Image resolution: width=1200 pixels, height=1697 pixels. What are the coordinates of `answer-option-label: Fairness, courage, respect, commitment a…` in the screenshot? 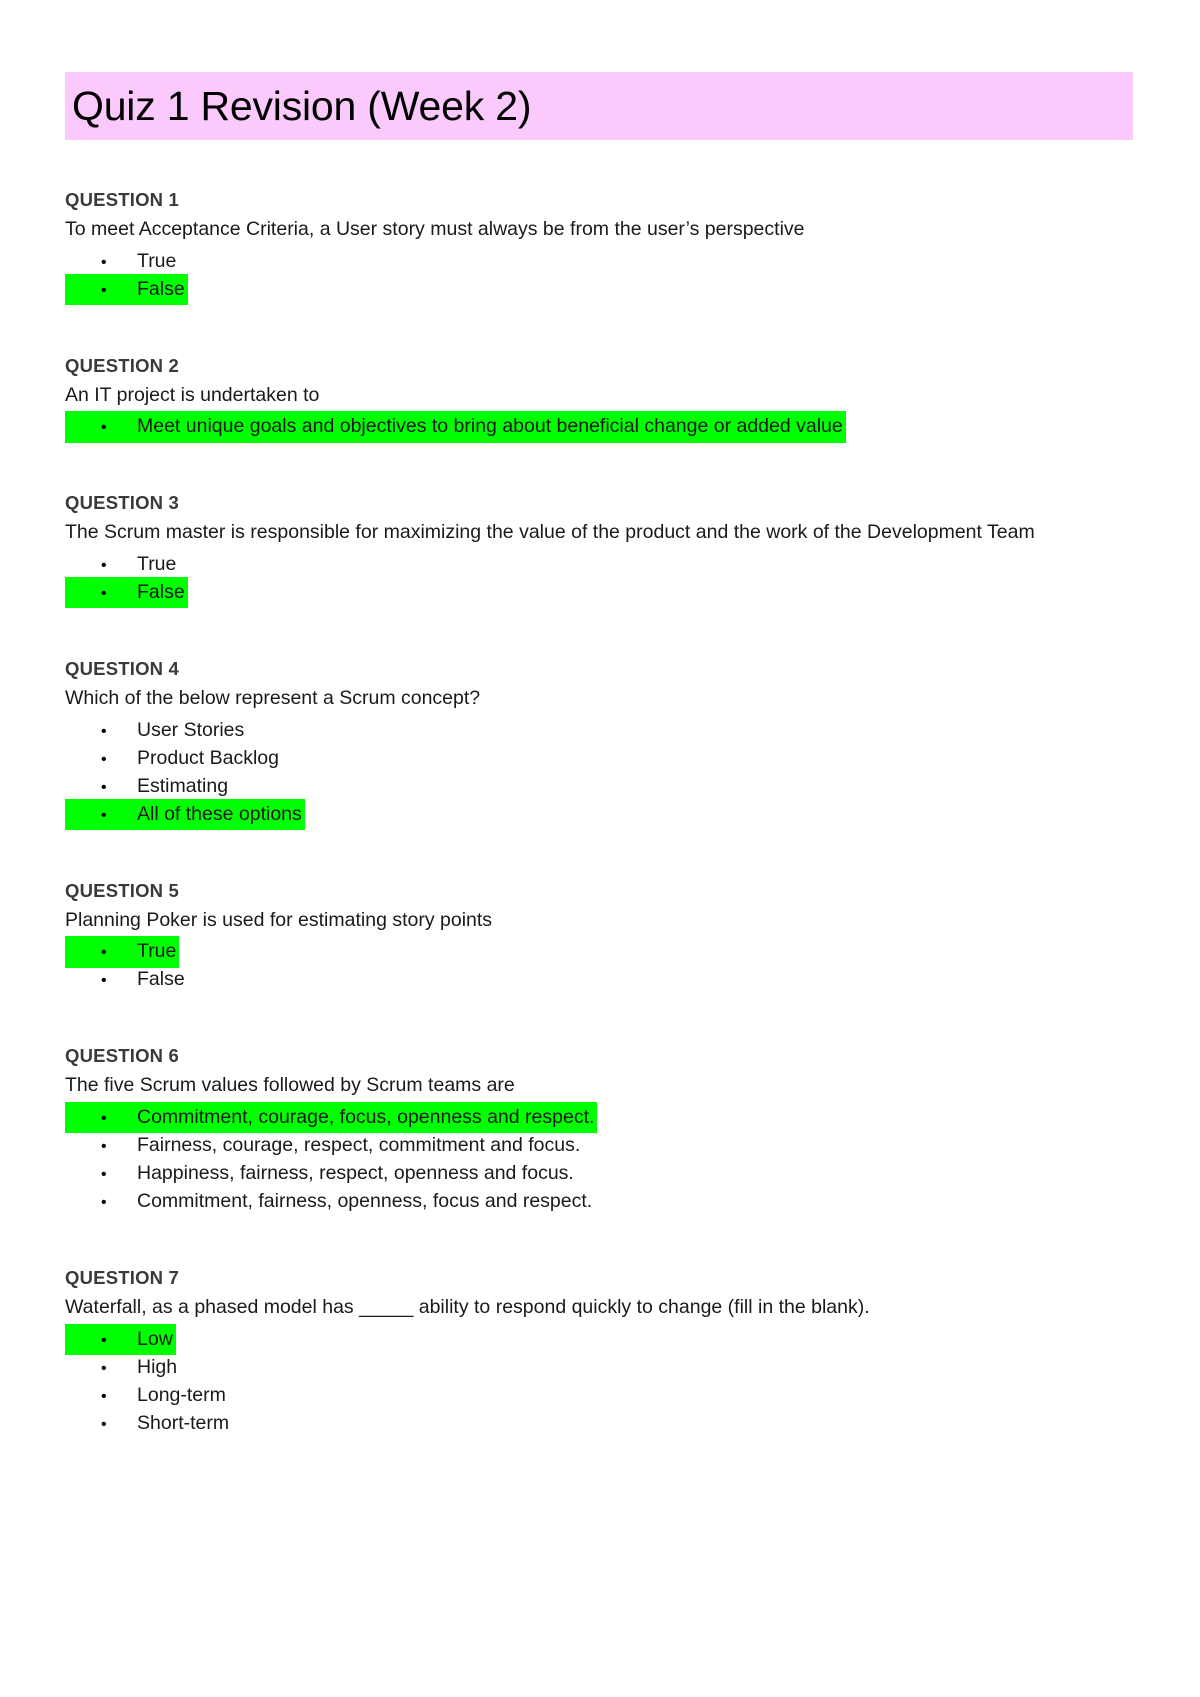 It's located at (359, 1144).